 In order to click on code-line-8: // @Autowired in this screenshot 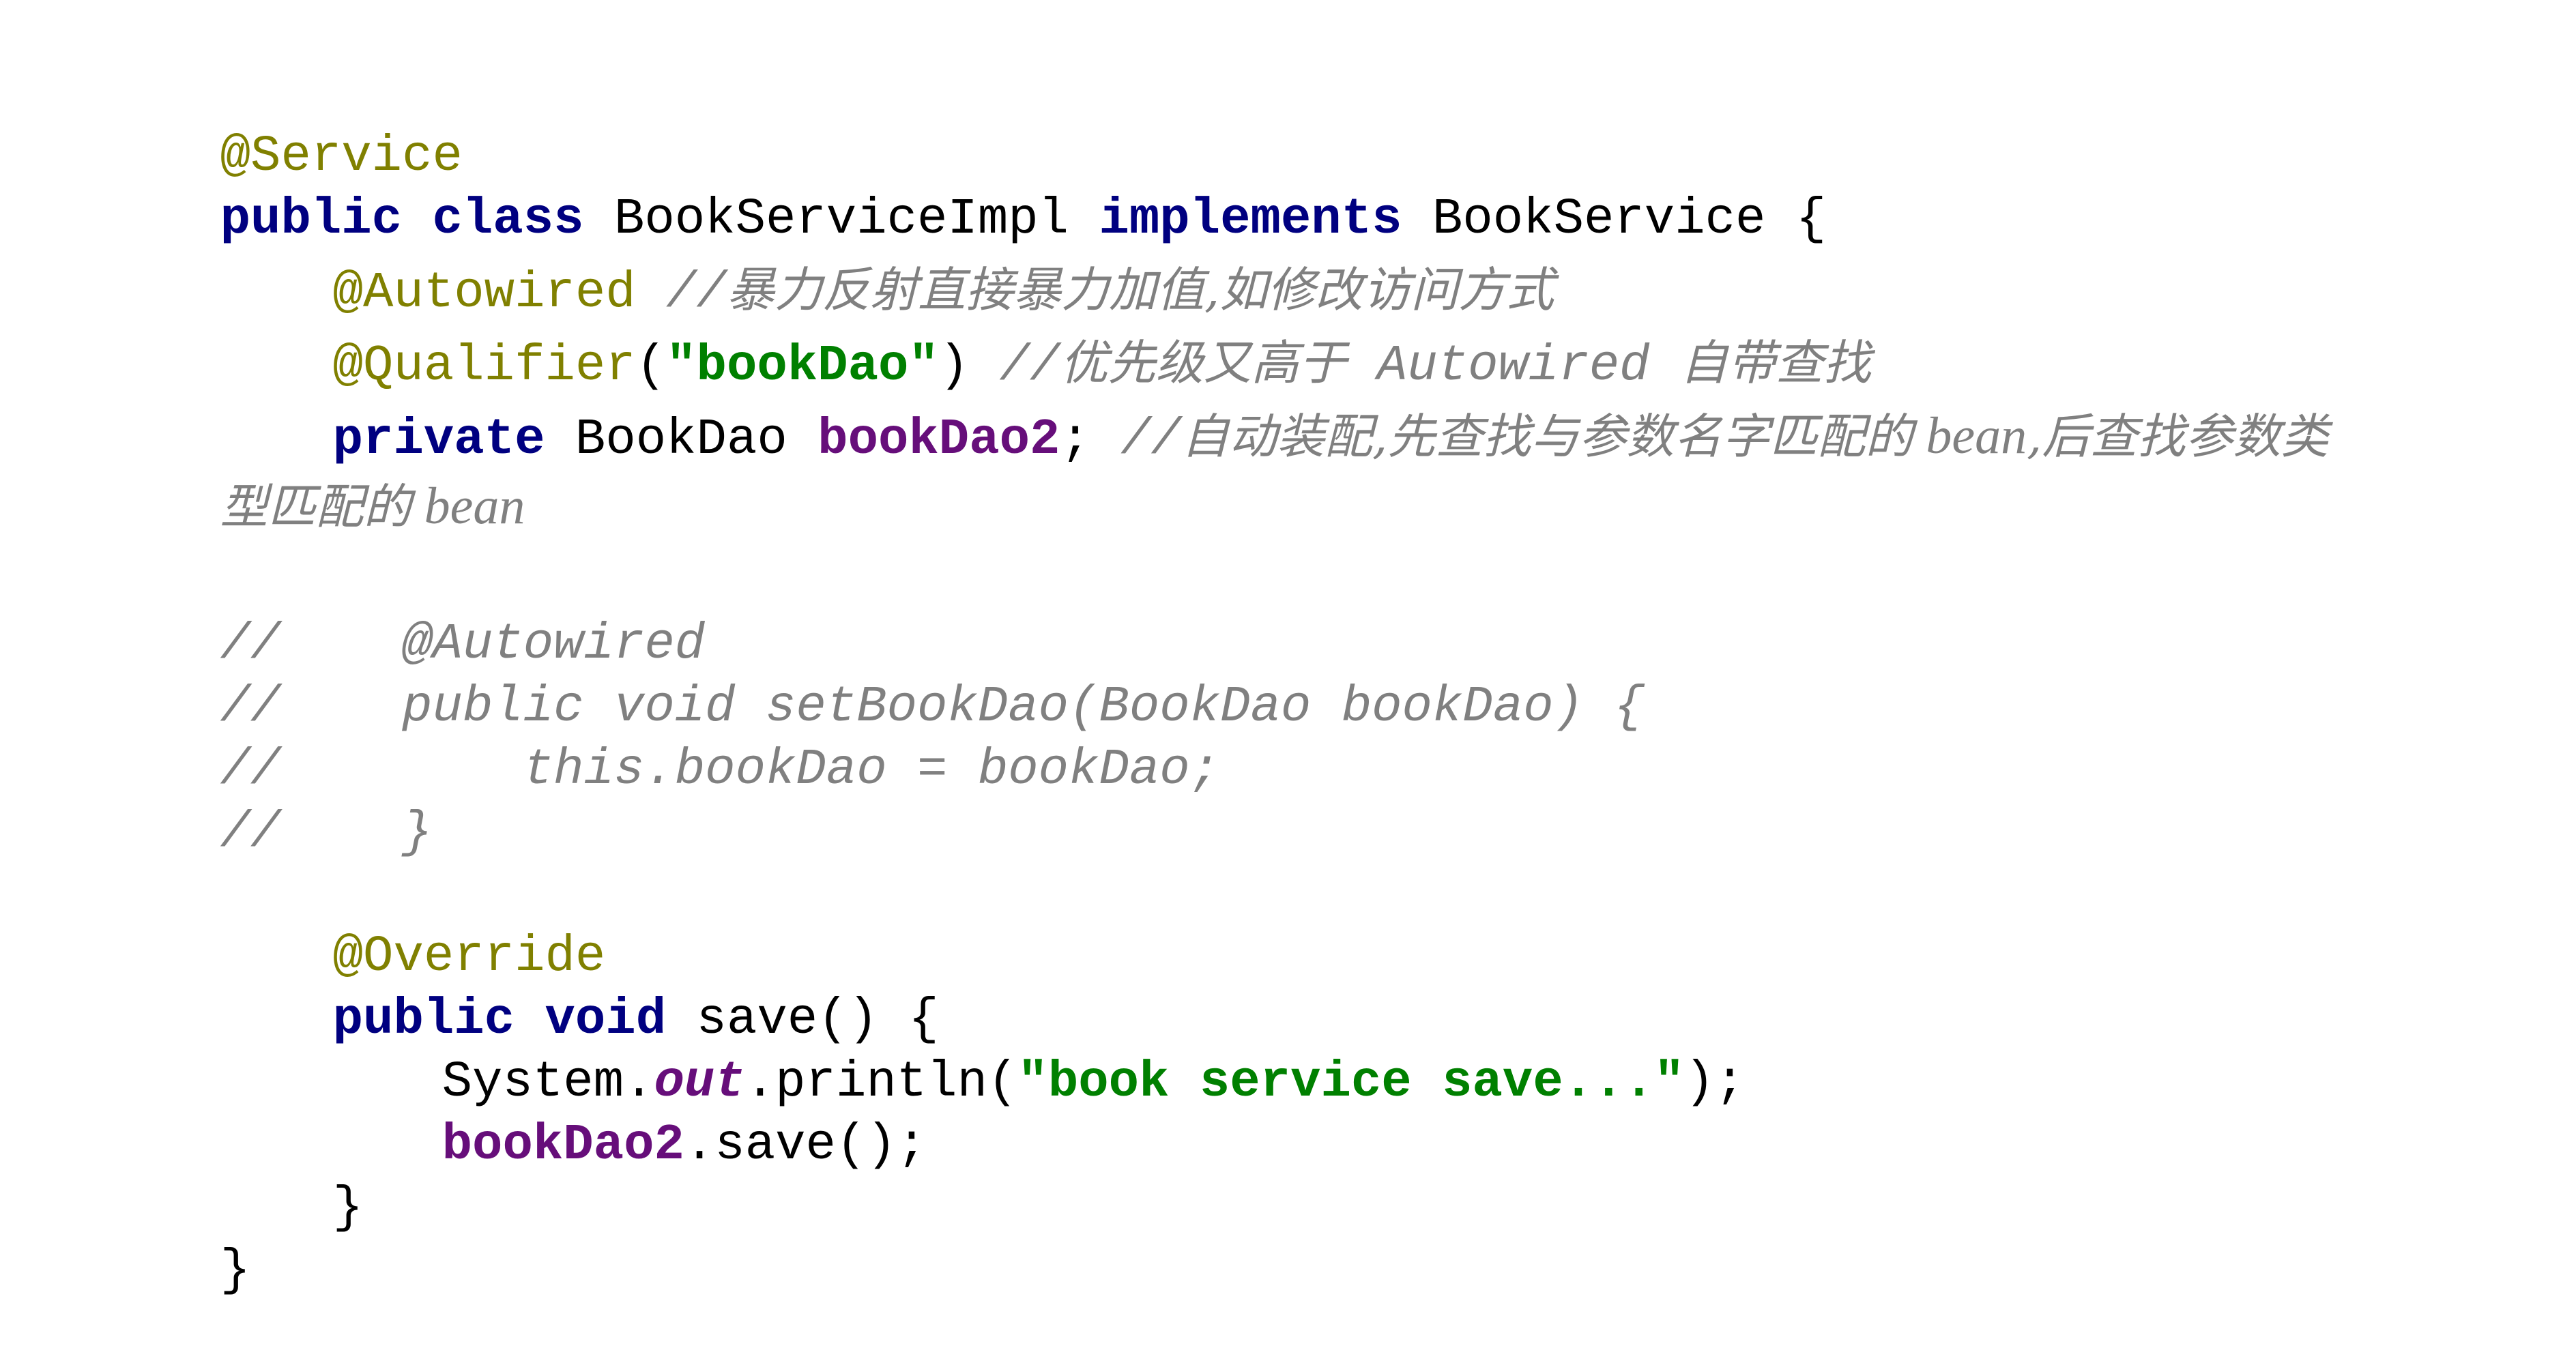, I will do `click(402, 613)`.